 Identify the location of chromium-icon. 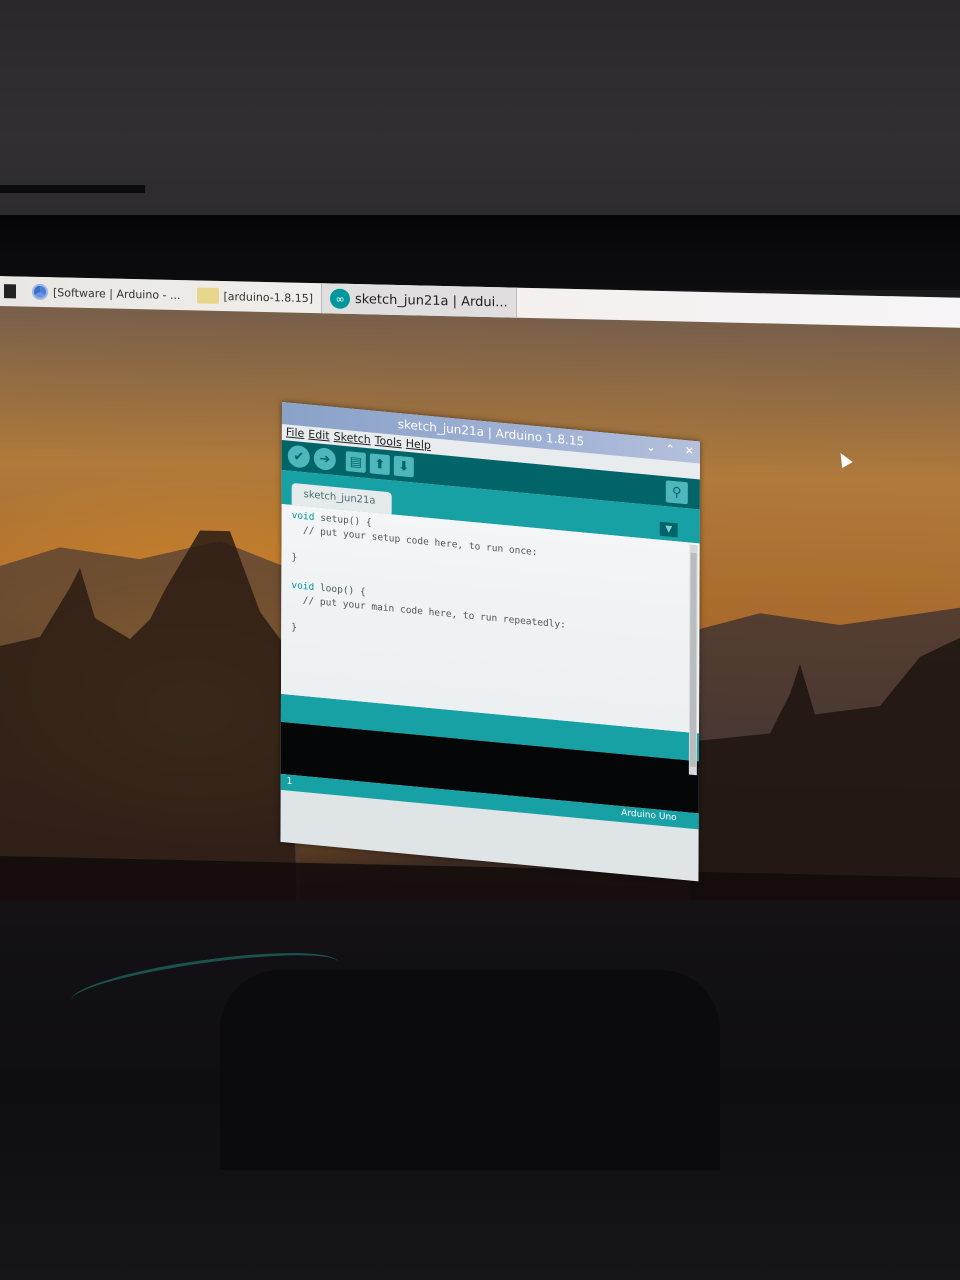
(40, 292).